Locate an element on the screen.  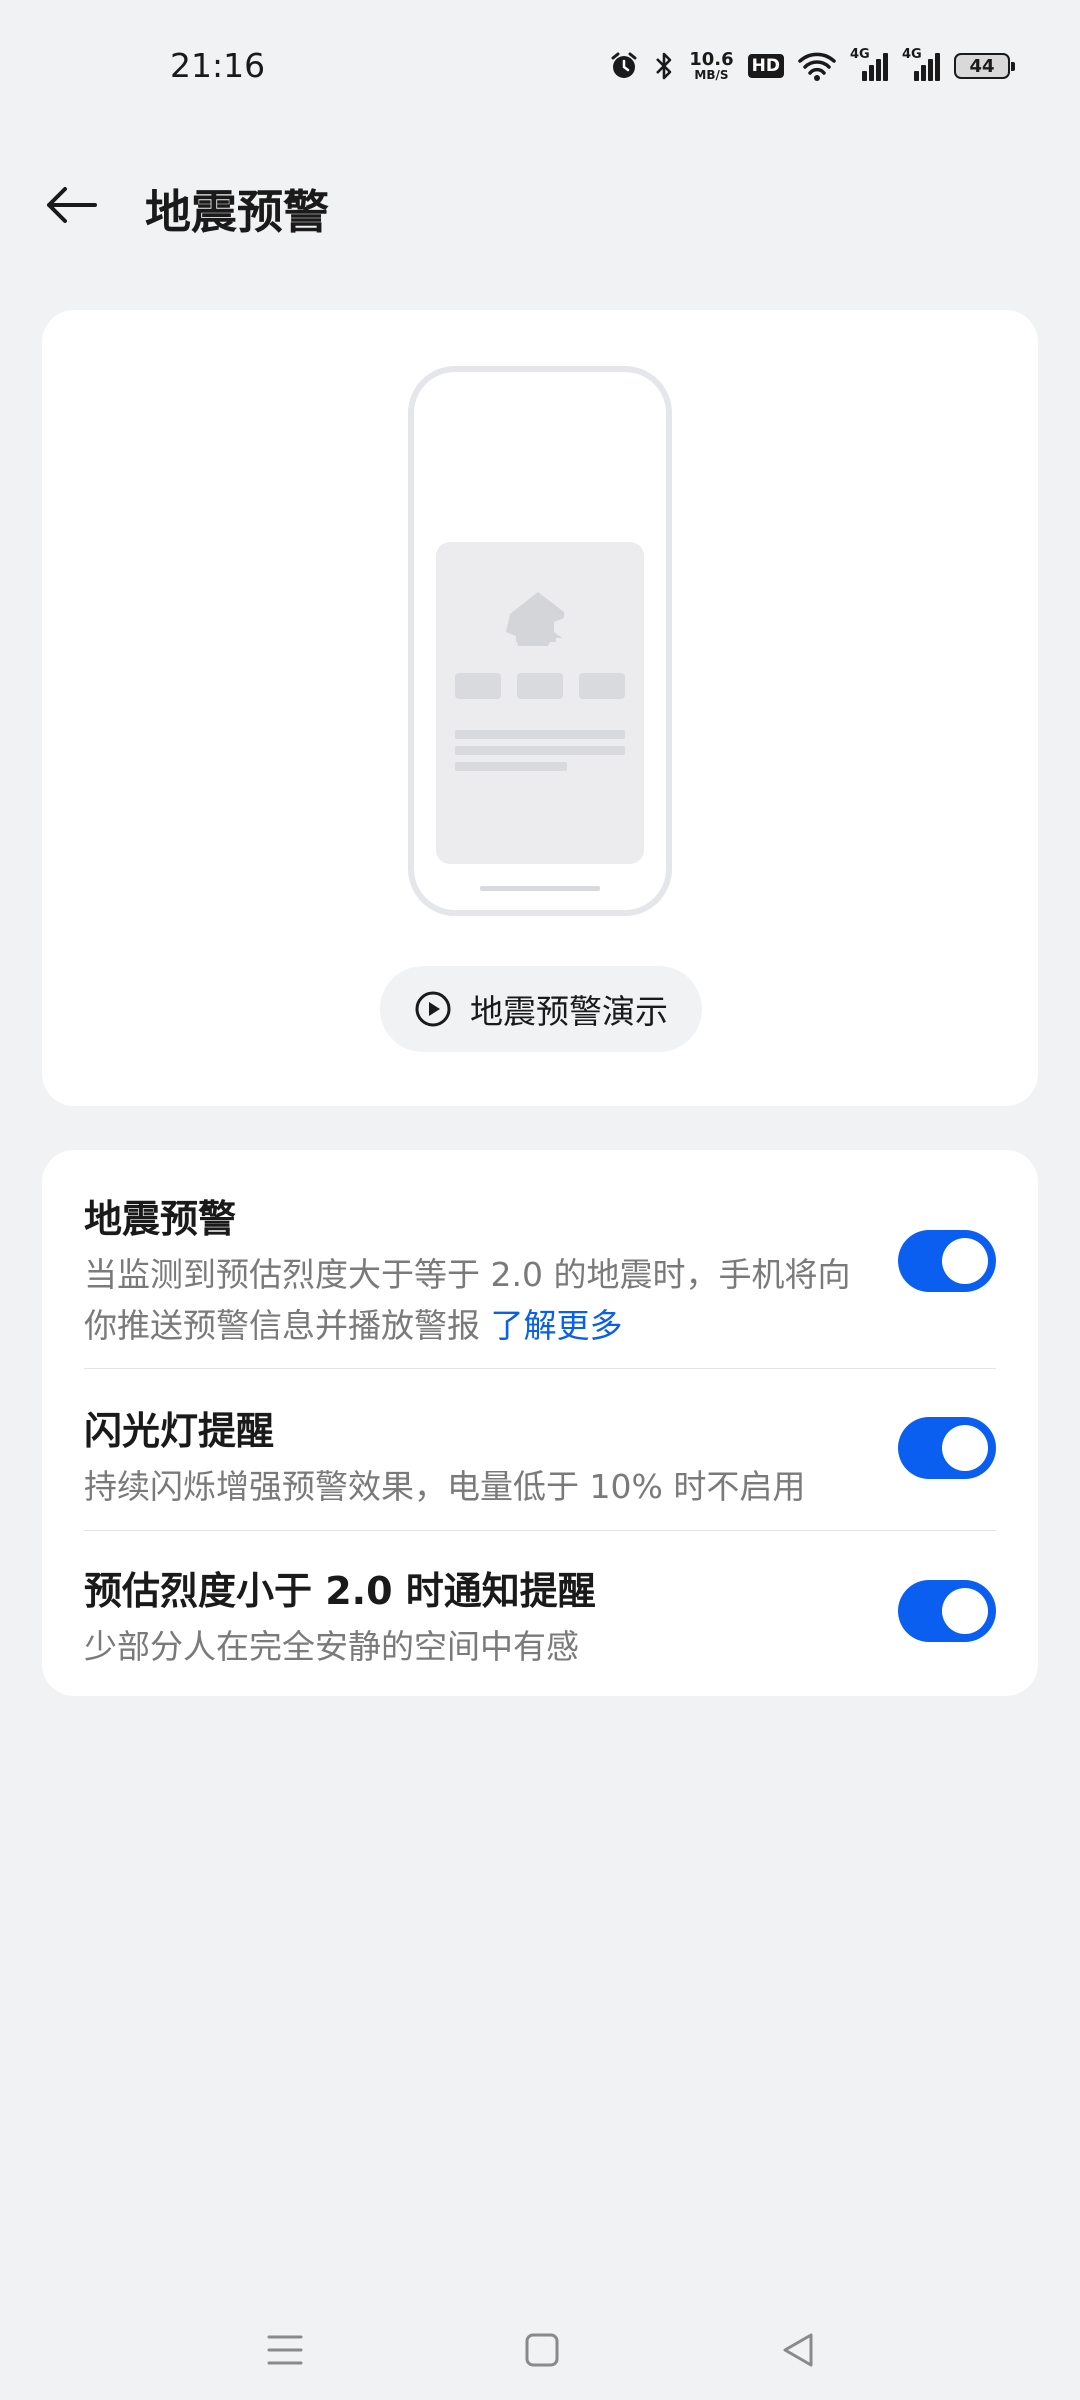
net-speed-unit: MB/S is located at coordinates (711, 75).